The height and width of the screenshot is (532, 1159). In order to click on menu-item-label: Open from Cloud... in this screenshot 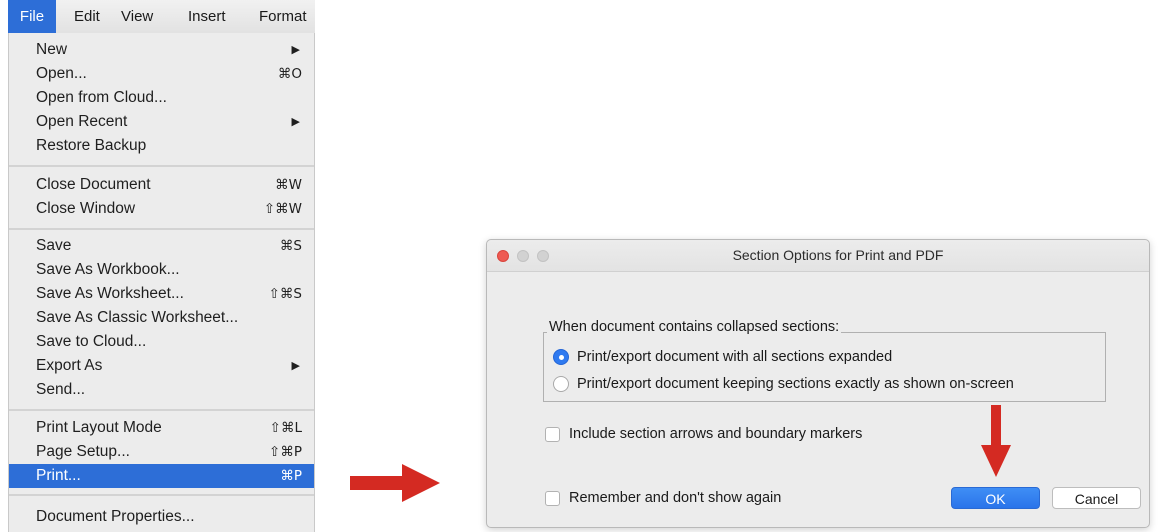, I will do `click(101, 97)`.